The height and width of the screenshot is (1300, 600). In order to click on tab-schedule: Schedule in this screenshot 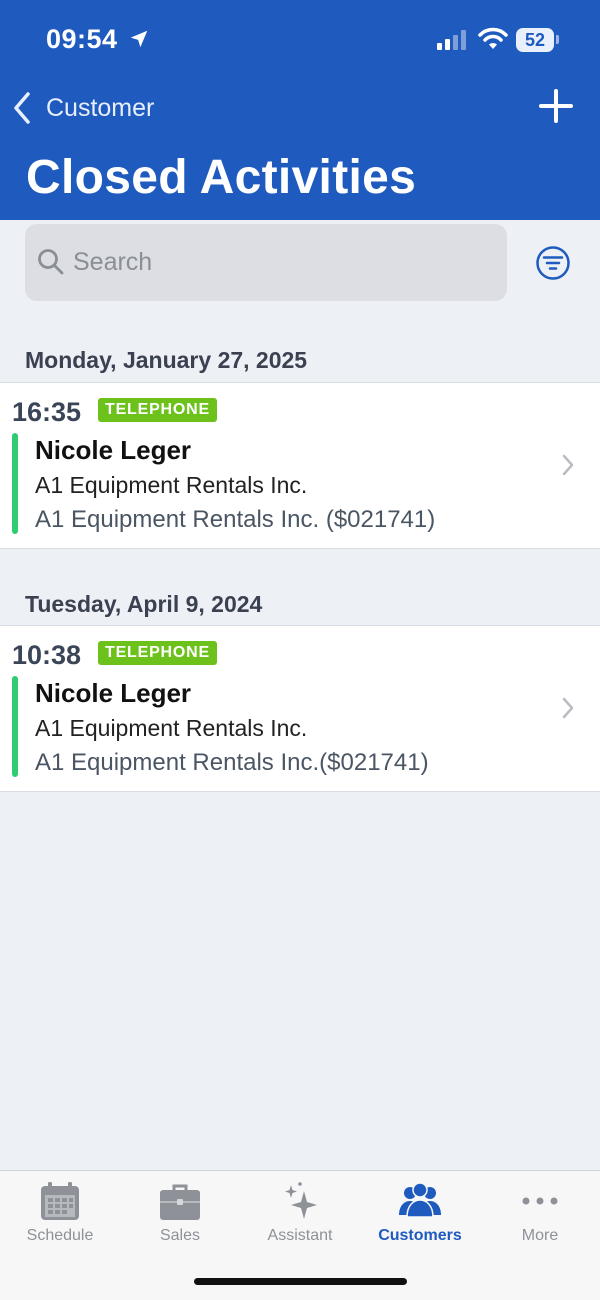, I will do `click(60, 1211)`.